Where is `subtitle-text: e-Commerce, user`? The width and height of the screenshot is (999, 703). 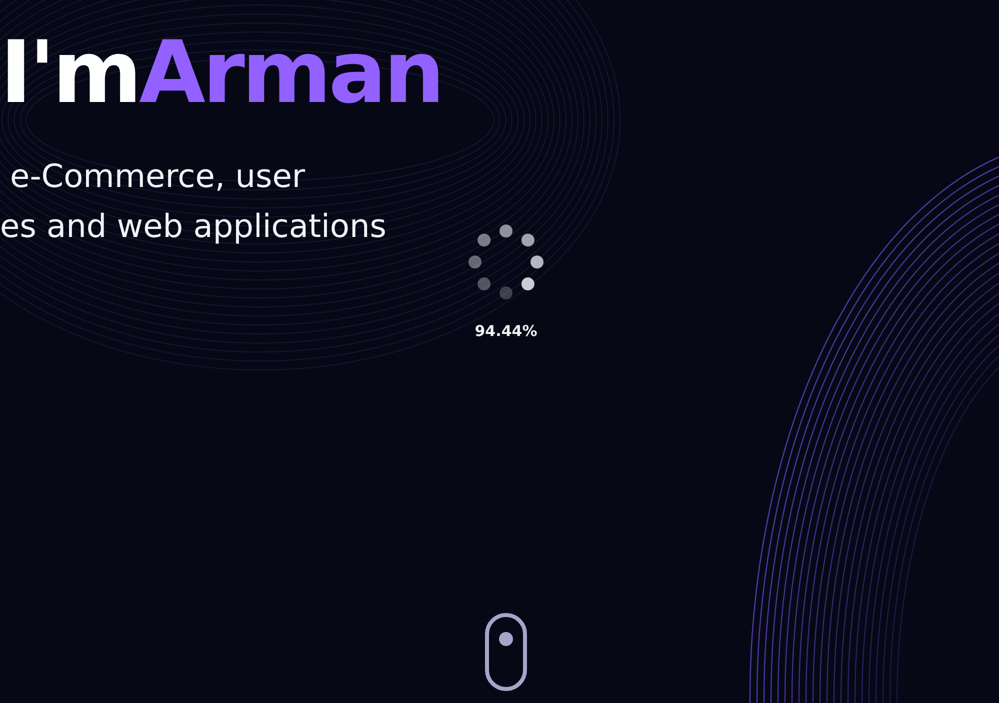 subtitle-text: e-Commerce, user is located at coordinates (157, 177).